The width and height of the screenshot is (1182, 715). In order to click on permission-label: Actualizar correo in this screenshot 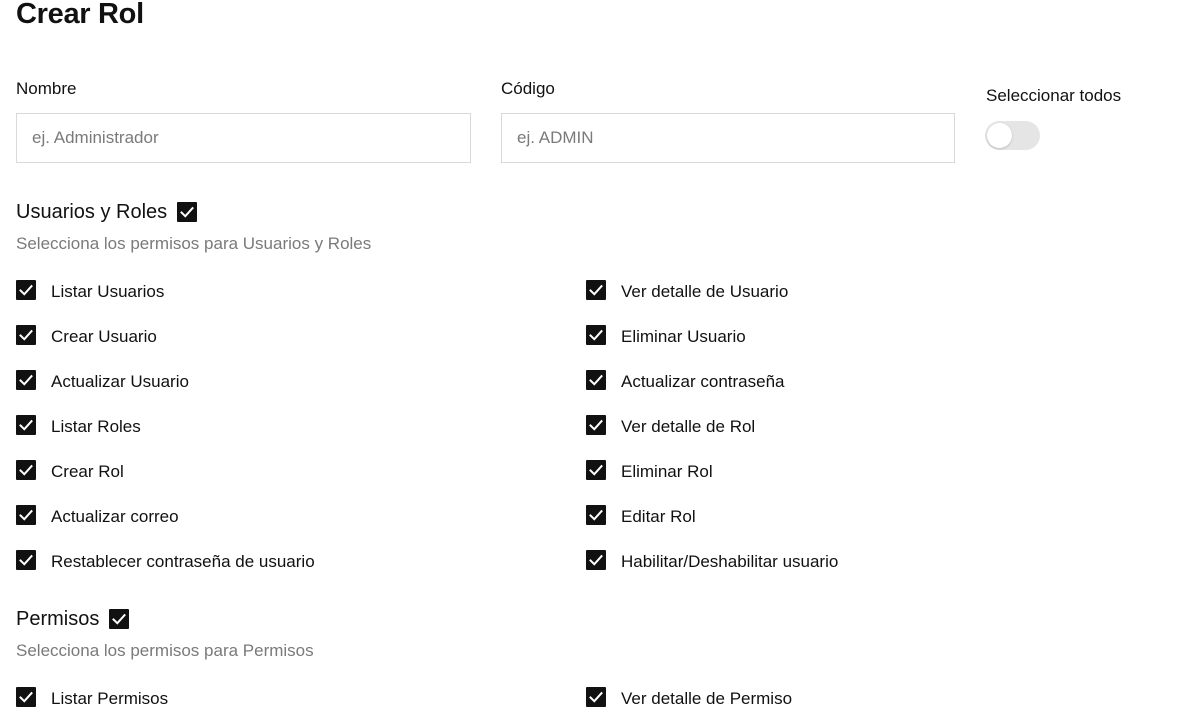, I will do `click(115, 516)`.